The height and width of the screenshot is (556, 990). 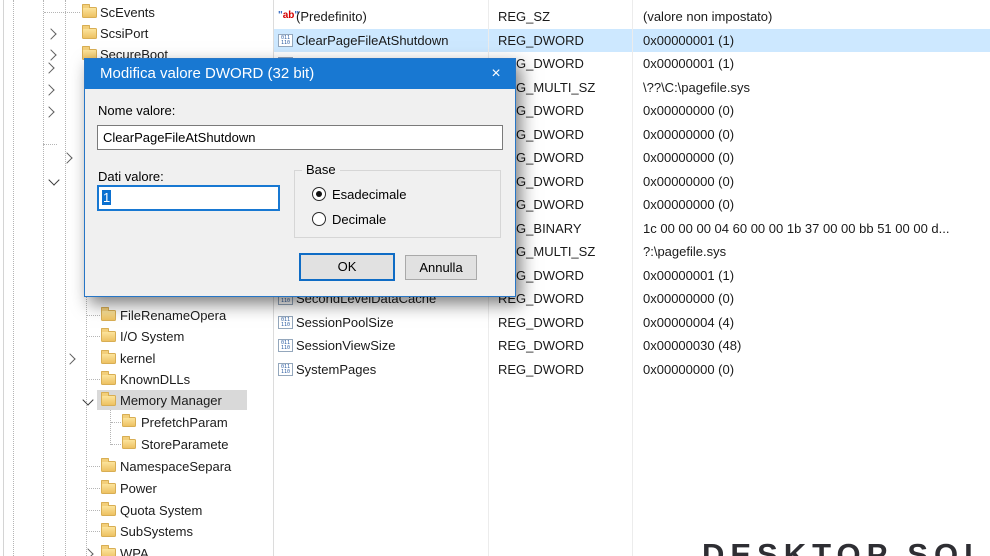 I want to click on tree-item-scevents: ScEvents, so click(x=136, y=12).